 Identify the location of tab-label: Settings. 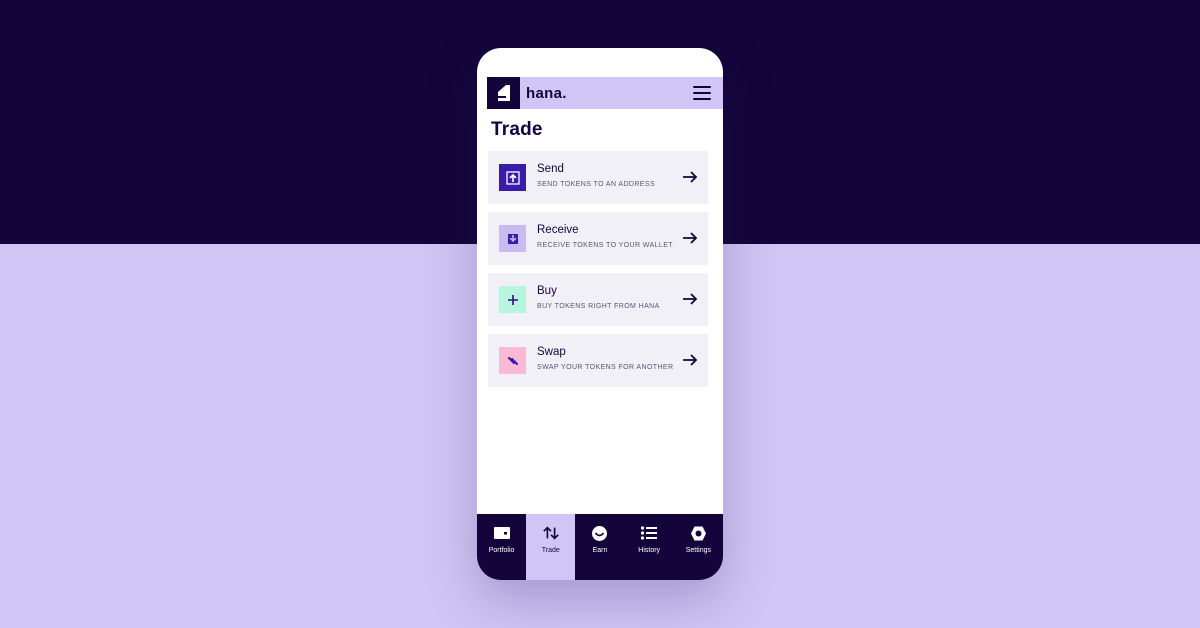
(698, 550).